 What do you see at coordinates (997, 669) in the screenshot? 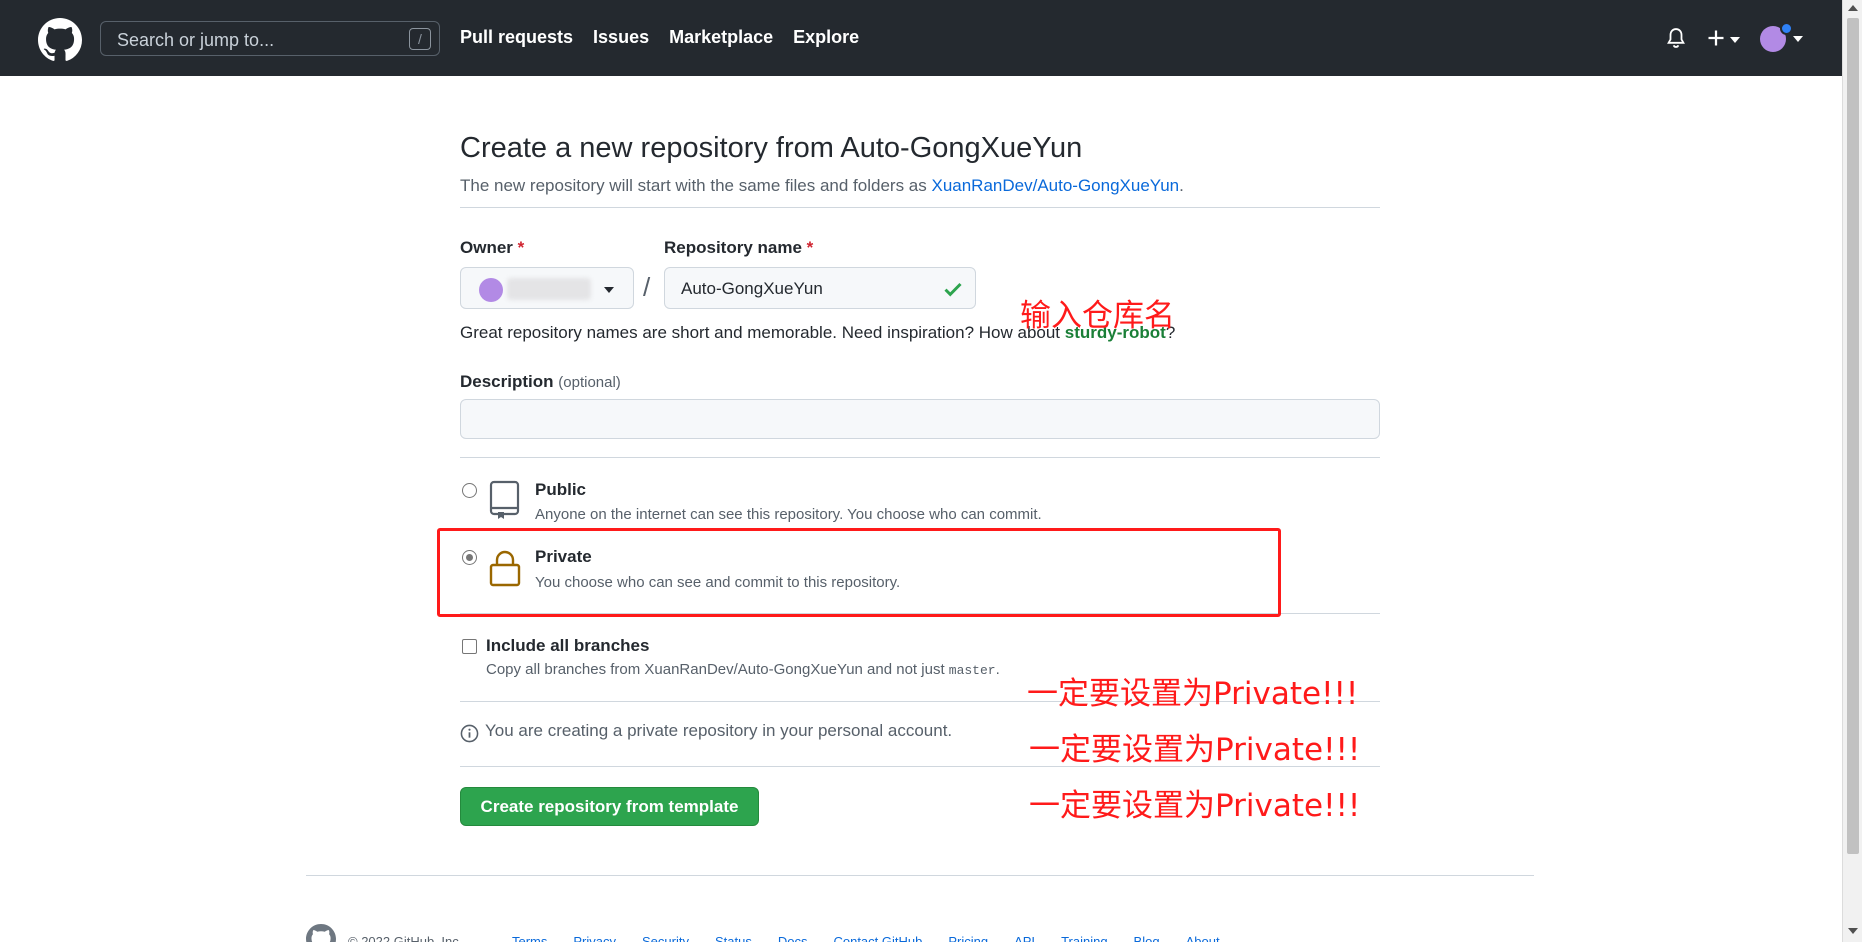
I see `branches-desc-suffix: .` at bounding box center [997, 669].